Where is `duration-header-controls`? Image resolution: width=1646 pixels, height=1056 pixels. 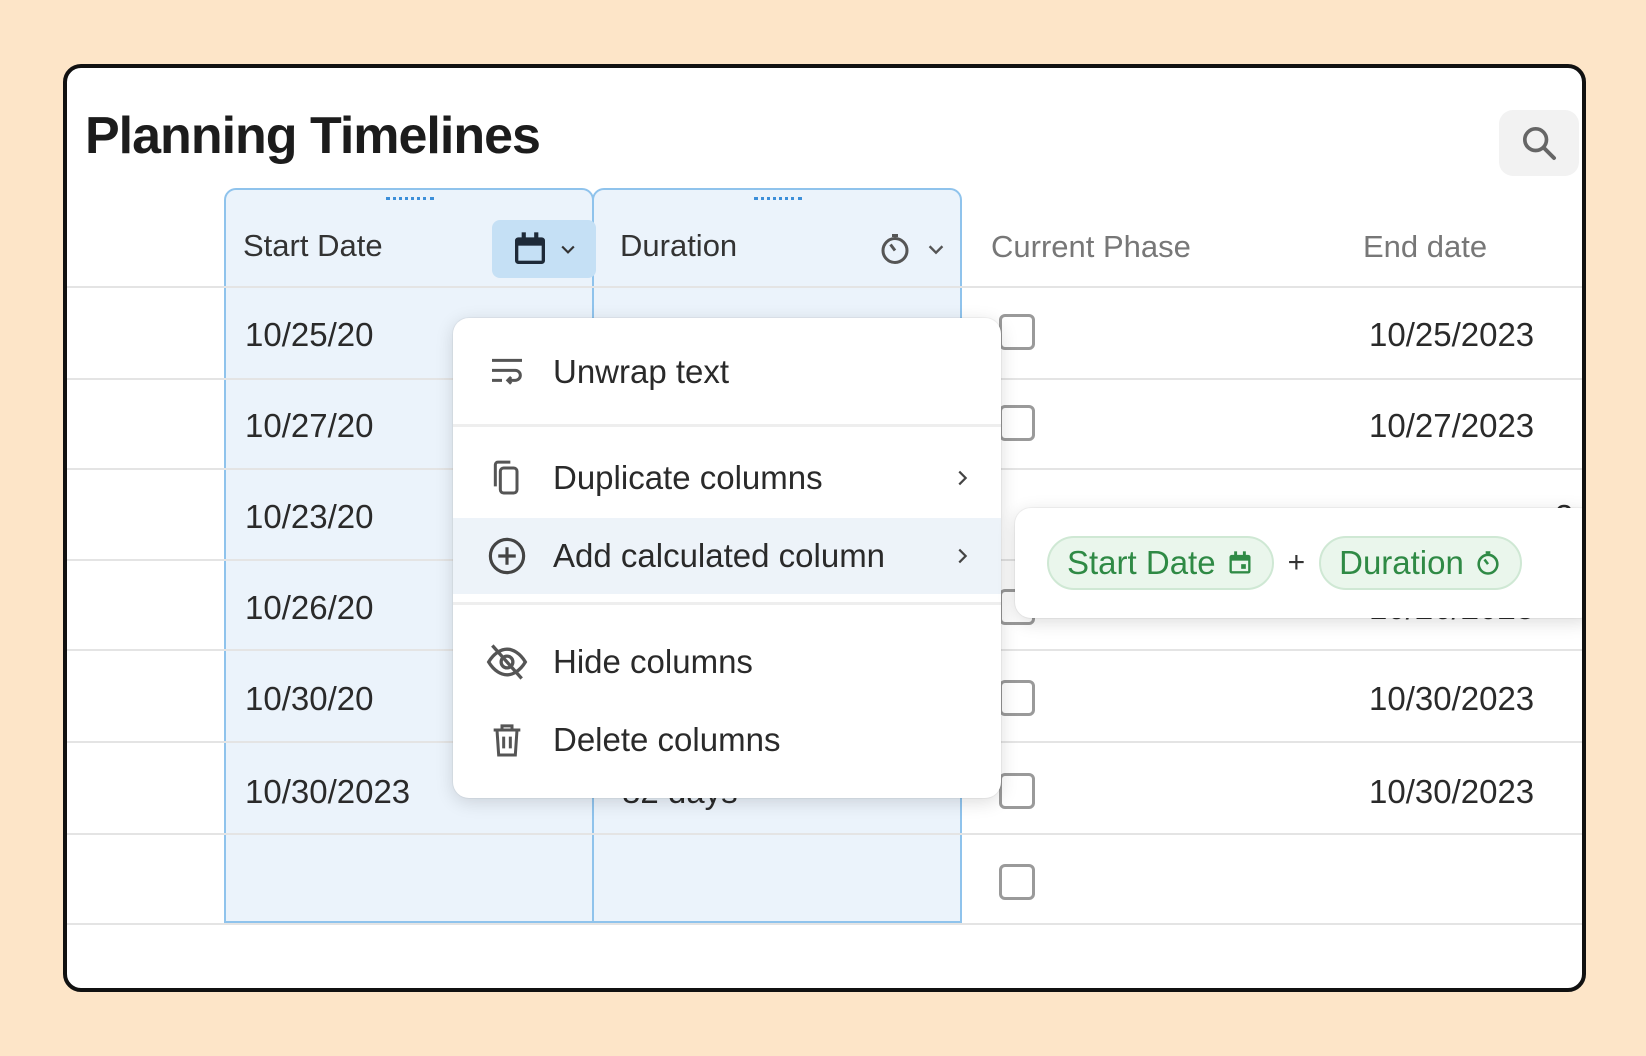 duration-header-controls is located at coordinates (912, 249).